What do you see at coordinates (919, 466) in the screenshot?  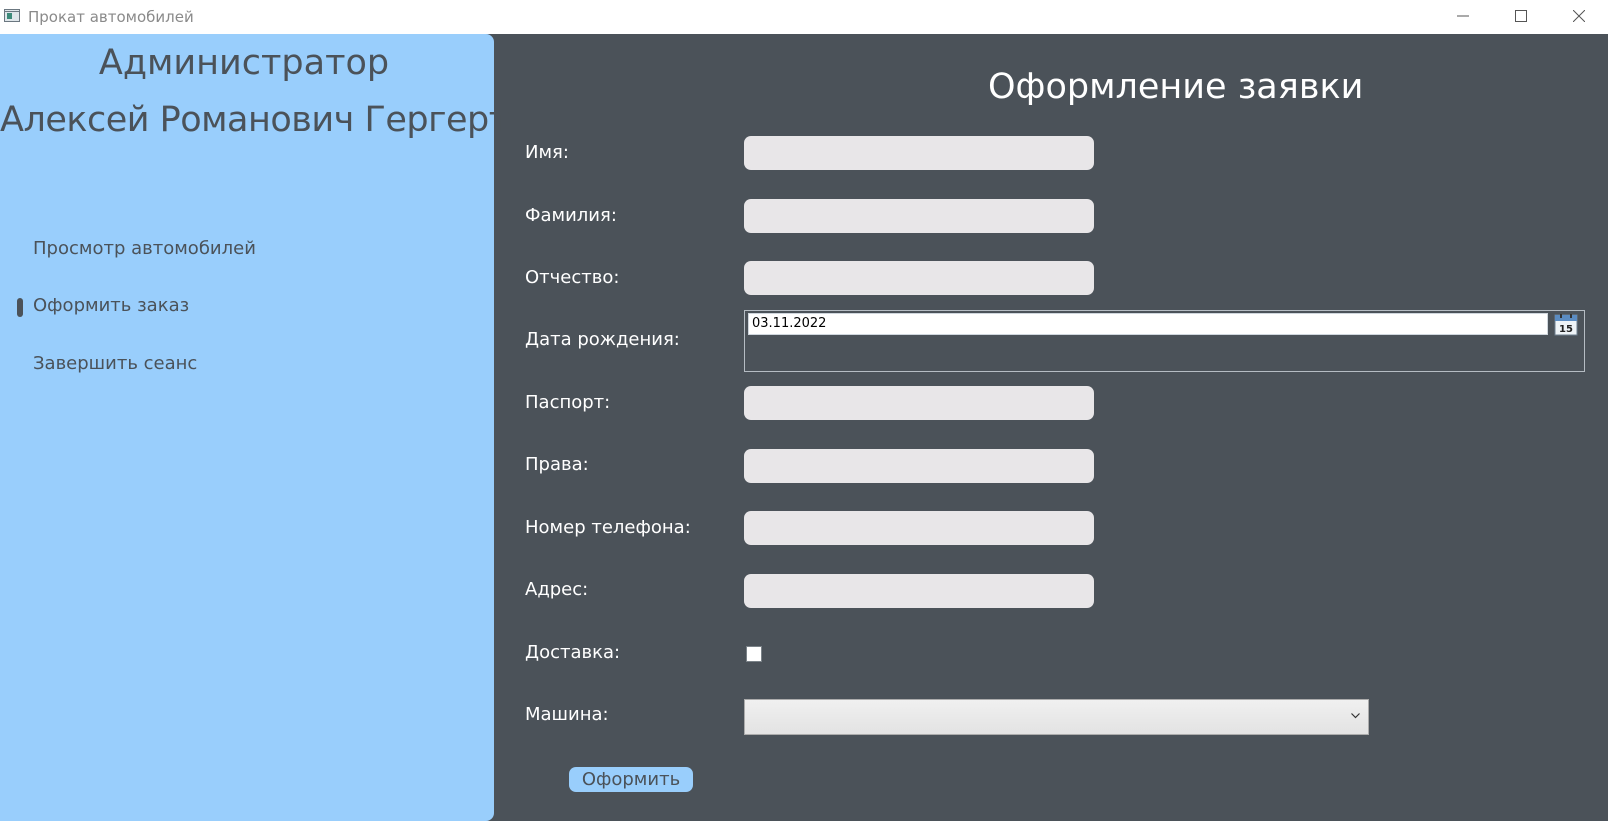 I see `license-input` at bounding box center [919, 466].